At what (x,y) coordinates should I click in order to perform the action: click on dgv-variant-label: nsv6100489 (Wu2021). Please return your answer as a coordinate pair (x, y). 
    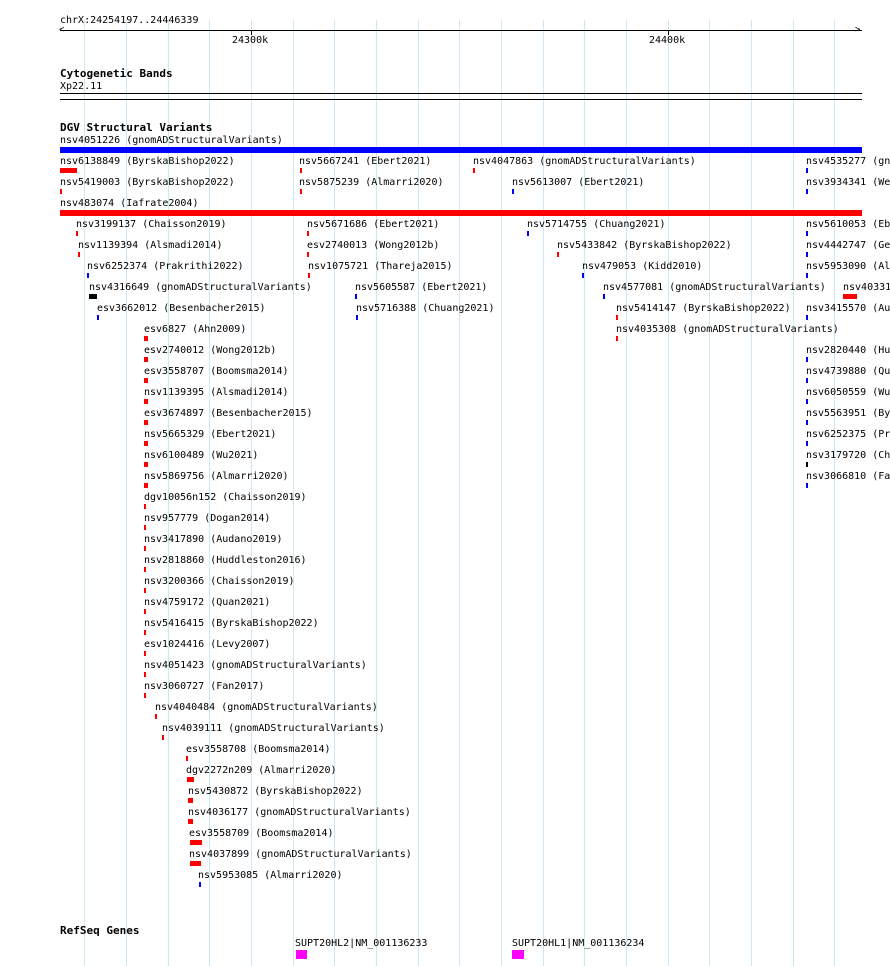
    Looking at the image, I should click on (201, 455).